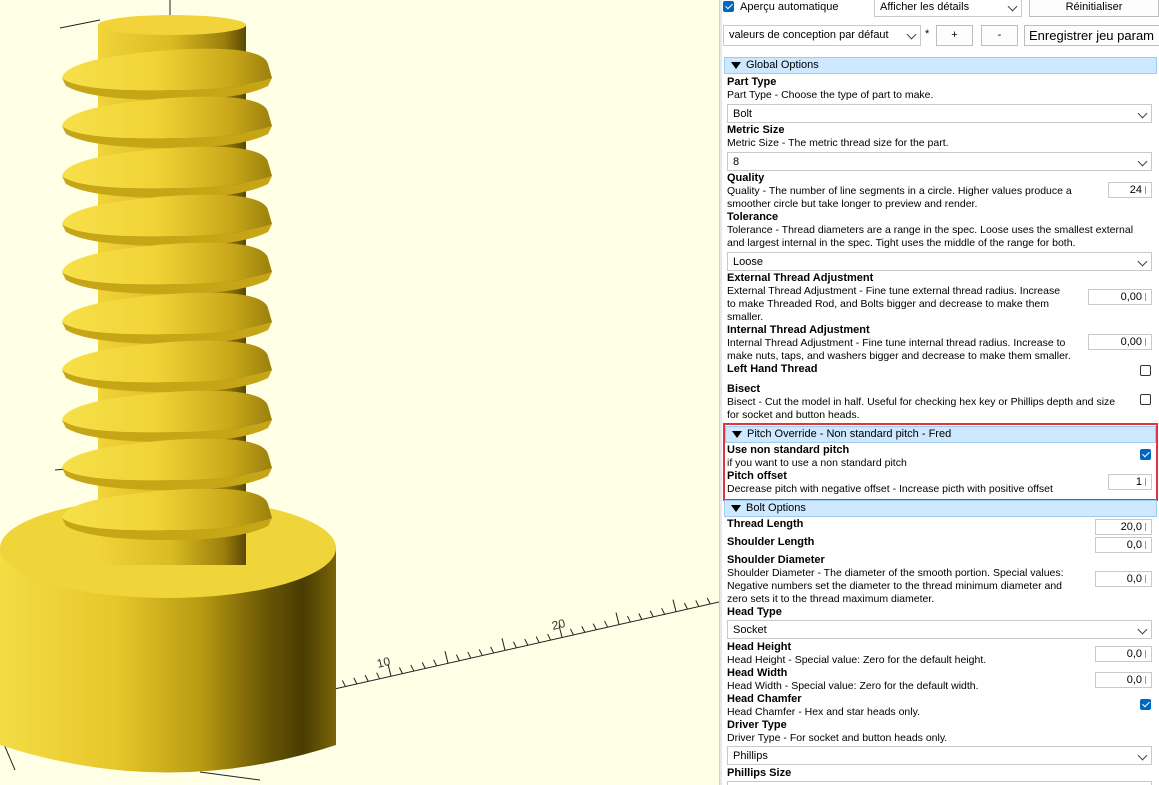 This screenshot has height=785, width=1159. What do you see at coordinates (1094, 8) in the screenshot?
I see `reset-button: Réinitialiser` at bounding box center [1094, 8].